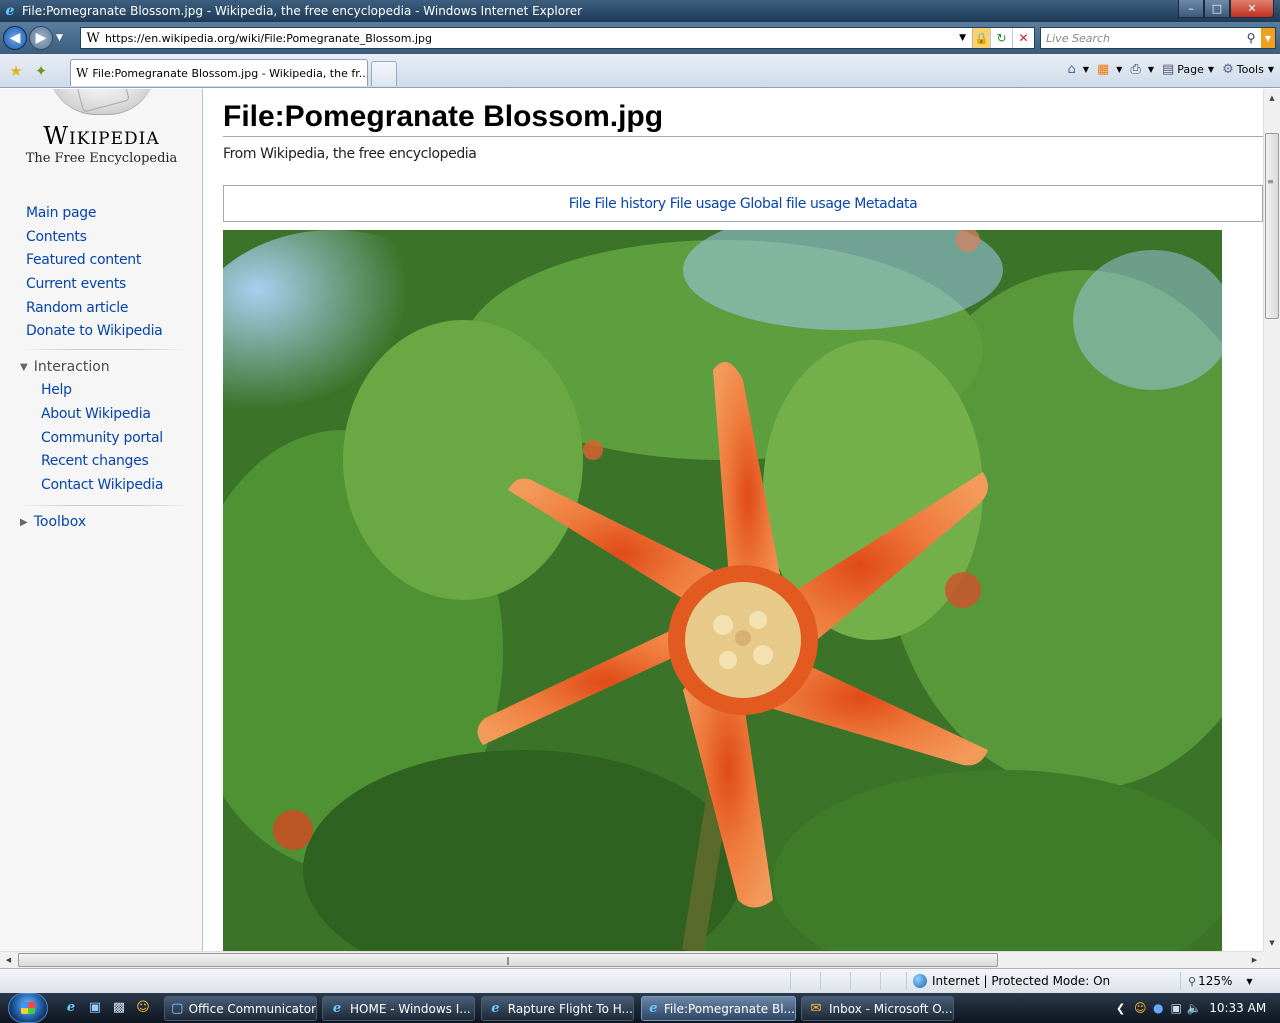 This screenshot has width=1280, height=1023. Describe the element at coordinates (1237, 1008) in the screenshot. I see `clock: 10:33 AM` at that location.